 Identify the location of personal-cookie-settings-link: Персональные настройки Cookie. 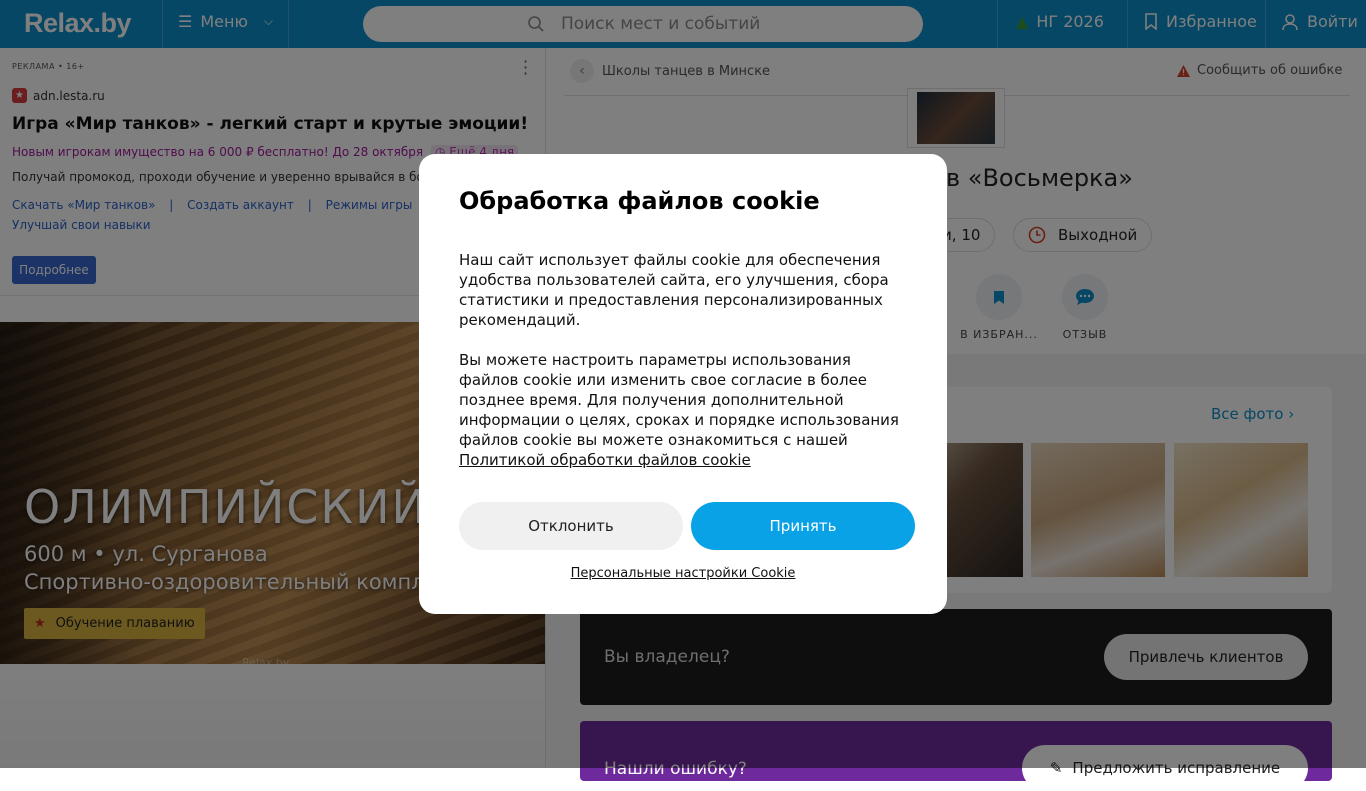
(683, 573).